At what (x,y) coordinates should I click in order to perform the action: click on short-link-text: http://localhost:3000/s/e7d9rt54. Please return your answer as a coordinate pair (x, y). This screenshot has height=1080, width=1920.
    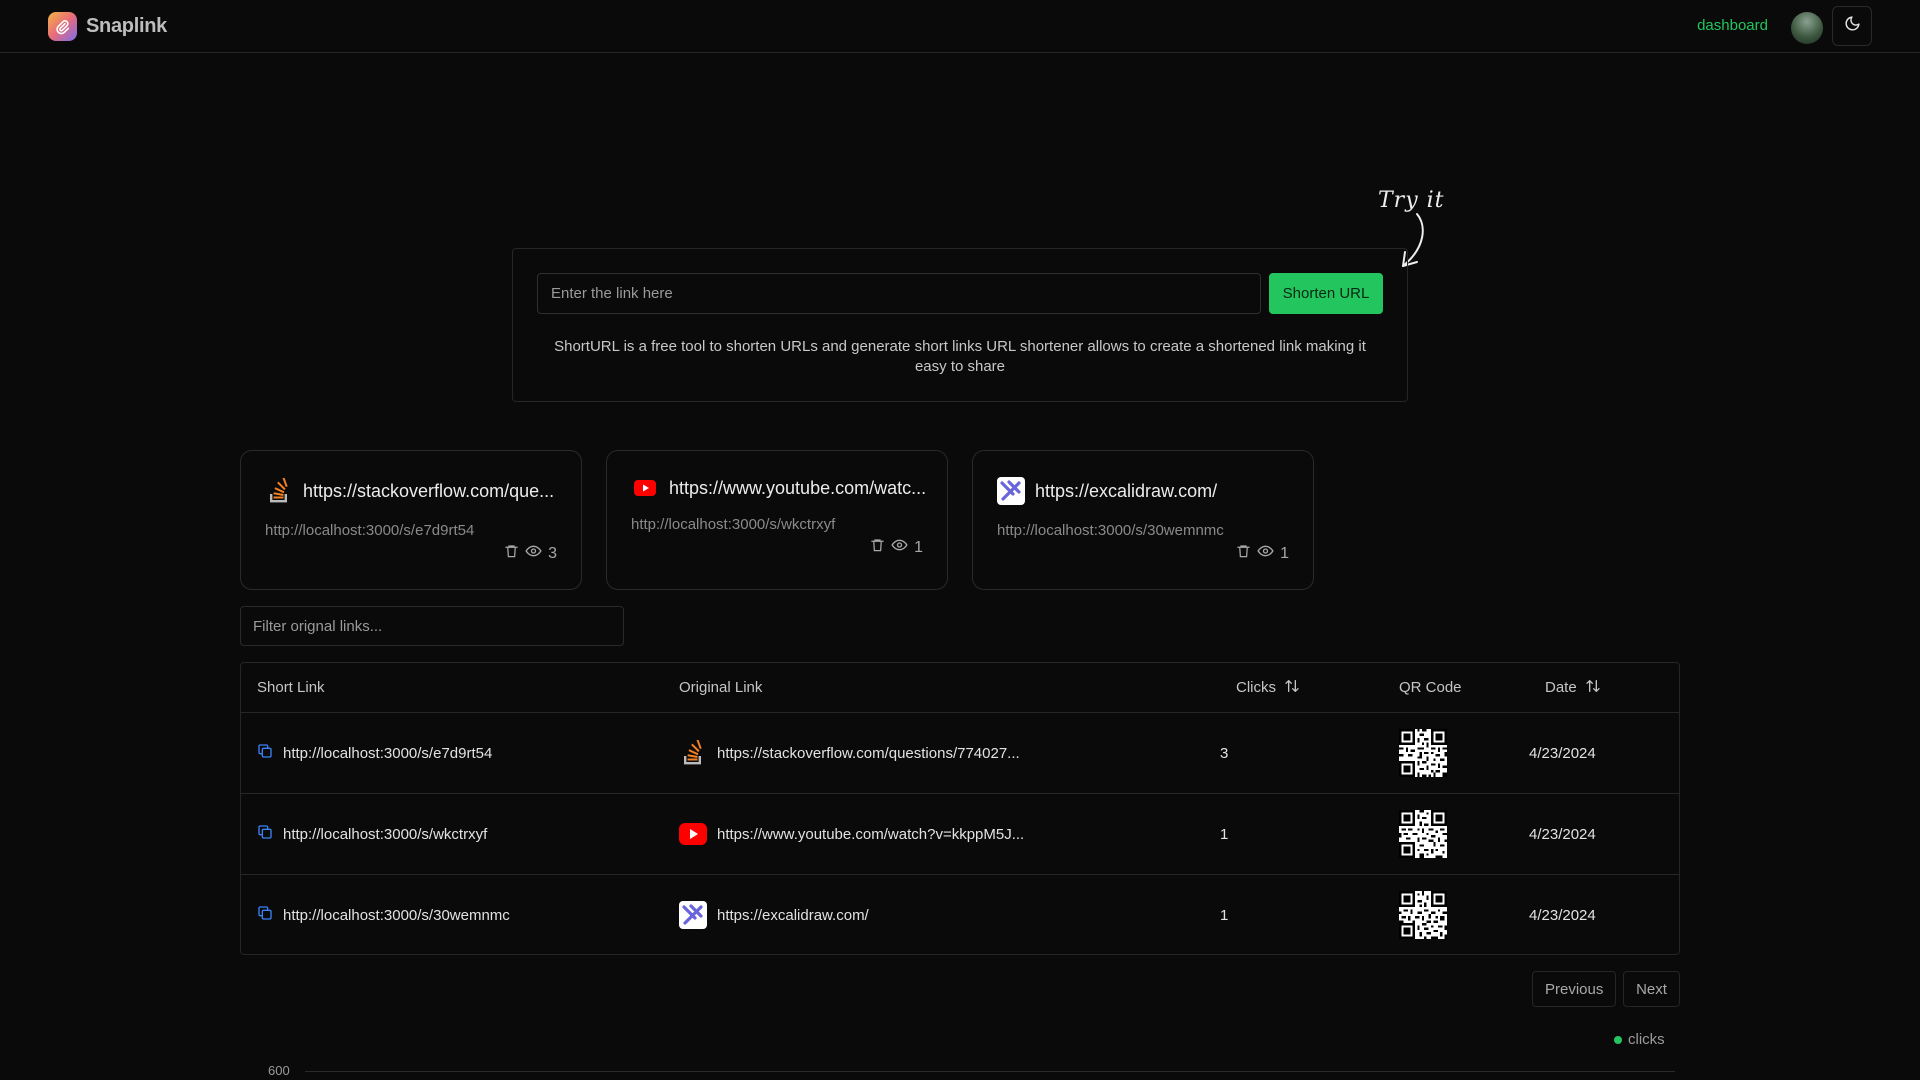
    Looking at the image, I should click on (387, 753).